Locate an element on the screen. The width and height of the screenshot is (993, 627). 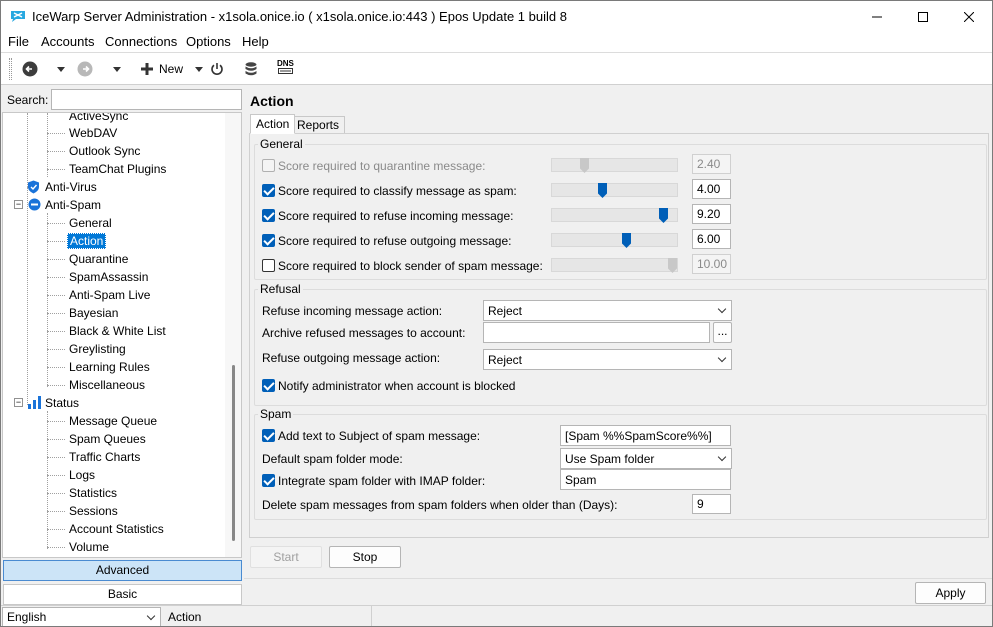
refuse-incoming-action-select: Reject is located at coordinates (607, 310).